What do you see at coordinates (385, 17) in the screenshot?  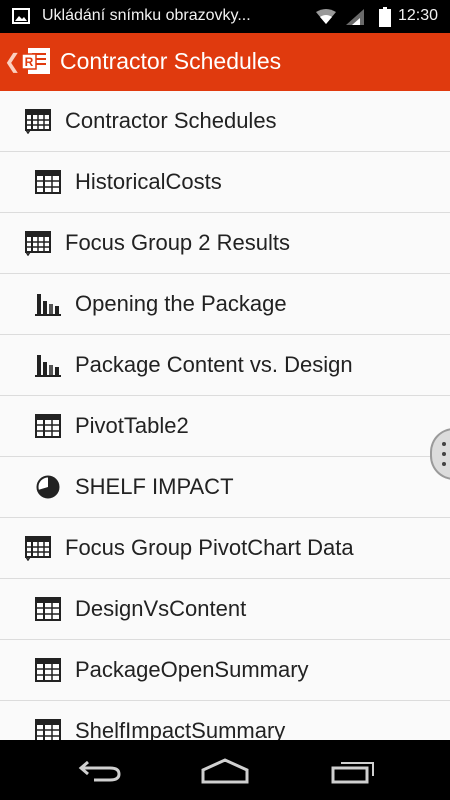 I see `battery-icon` at bounding box center [385, 17].